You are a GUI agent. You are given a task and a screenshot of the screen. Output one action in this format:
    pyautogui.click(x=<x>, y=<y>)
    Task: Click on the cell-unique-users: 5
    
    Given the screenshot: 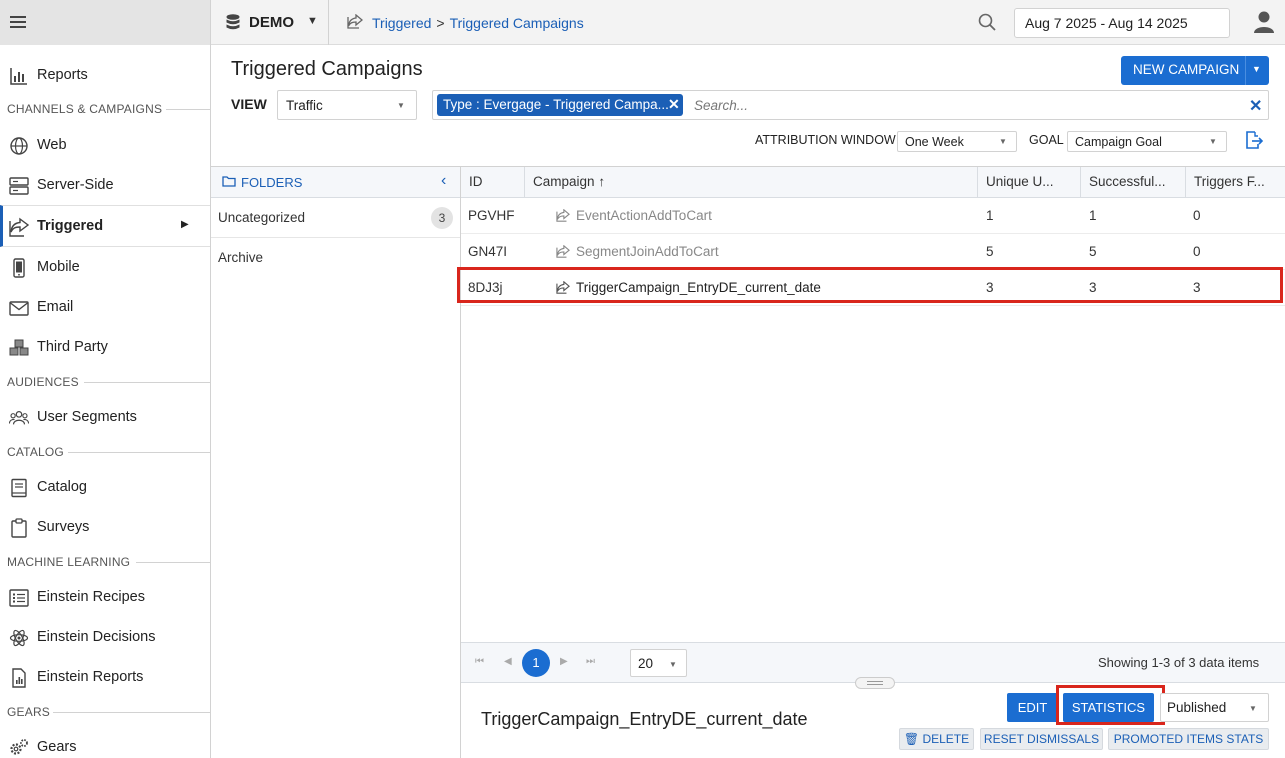 What is the action you would take?
    pyautogui.click(x=990, y=251)
    